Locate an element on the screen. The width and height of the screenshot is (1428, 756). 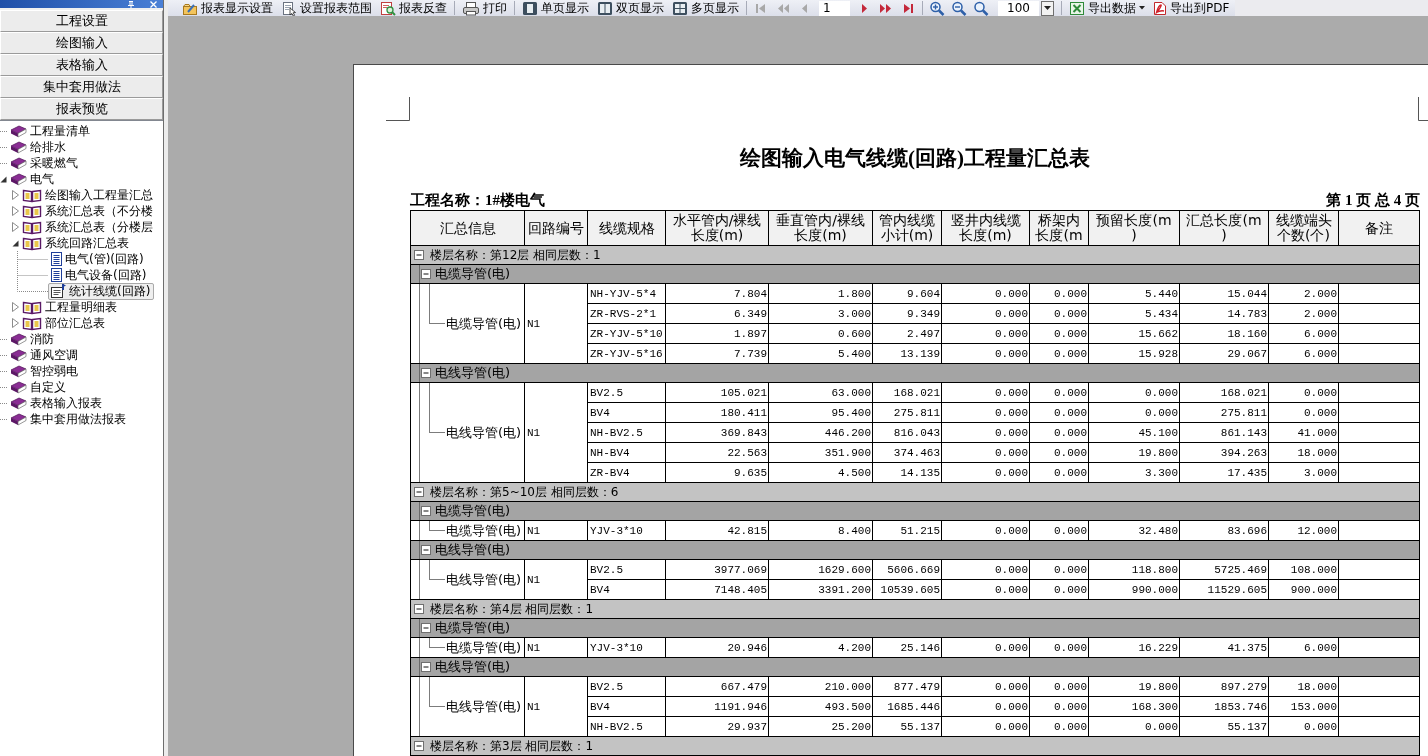
tree-item: 系统汇总表（不分楼 is located at coordinates (88, 211).